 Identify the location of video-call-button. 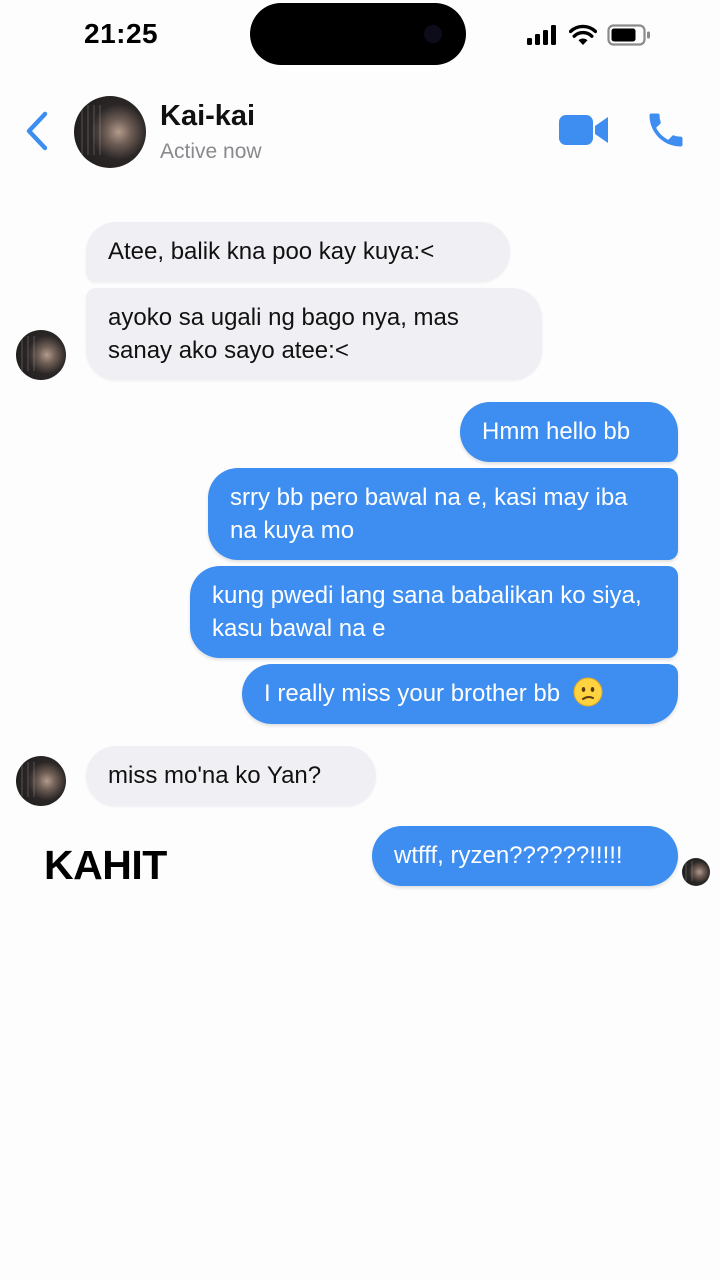
(584, 130).